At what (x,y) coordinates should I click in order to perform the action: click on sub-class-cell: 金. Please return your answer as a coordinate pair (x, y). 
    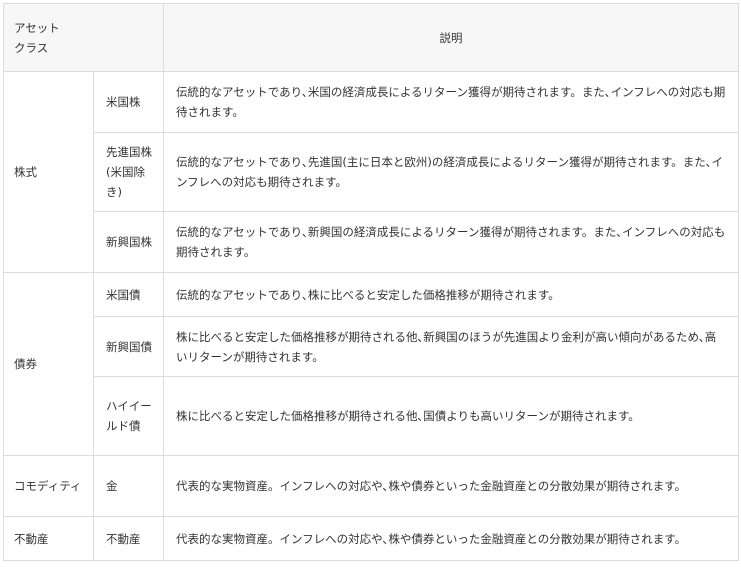
    Looking at the image, I should click on (128, 486).